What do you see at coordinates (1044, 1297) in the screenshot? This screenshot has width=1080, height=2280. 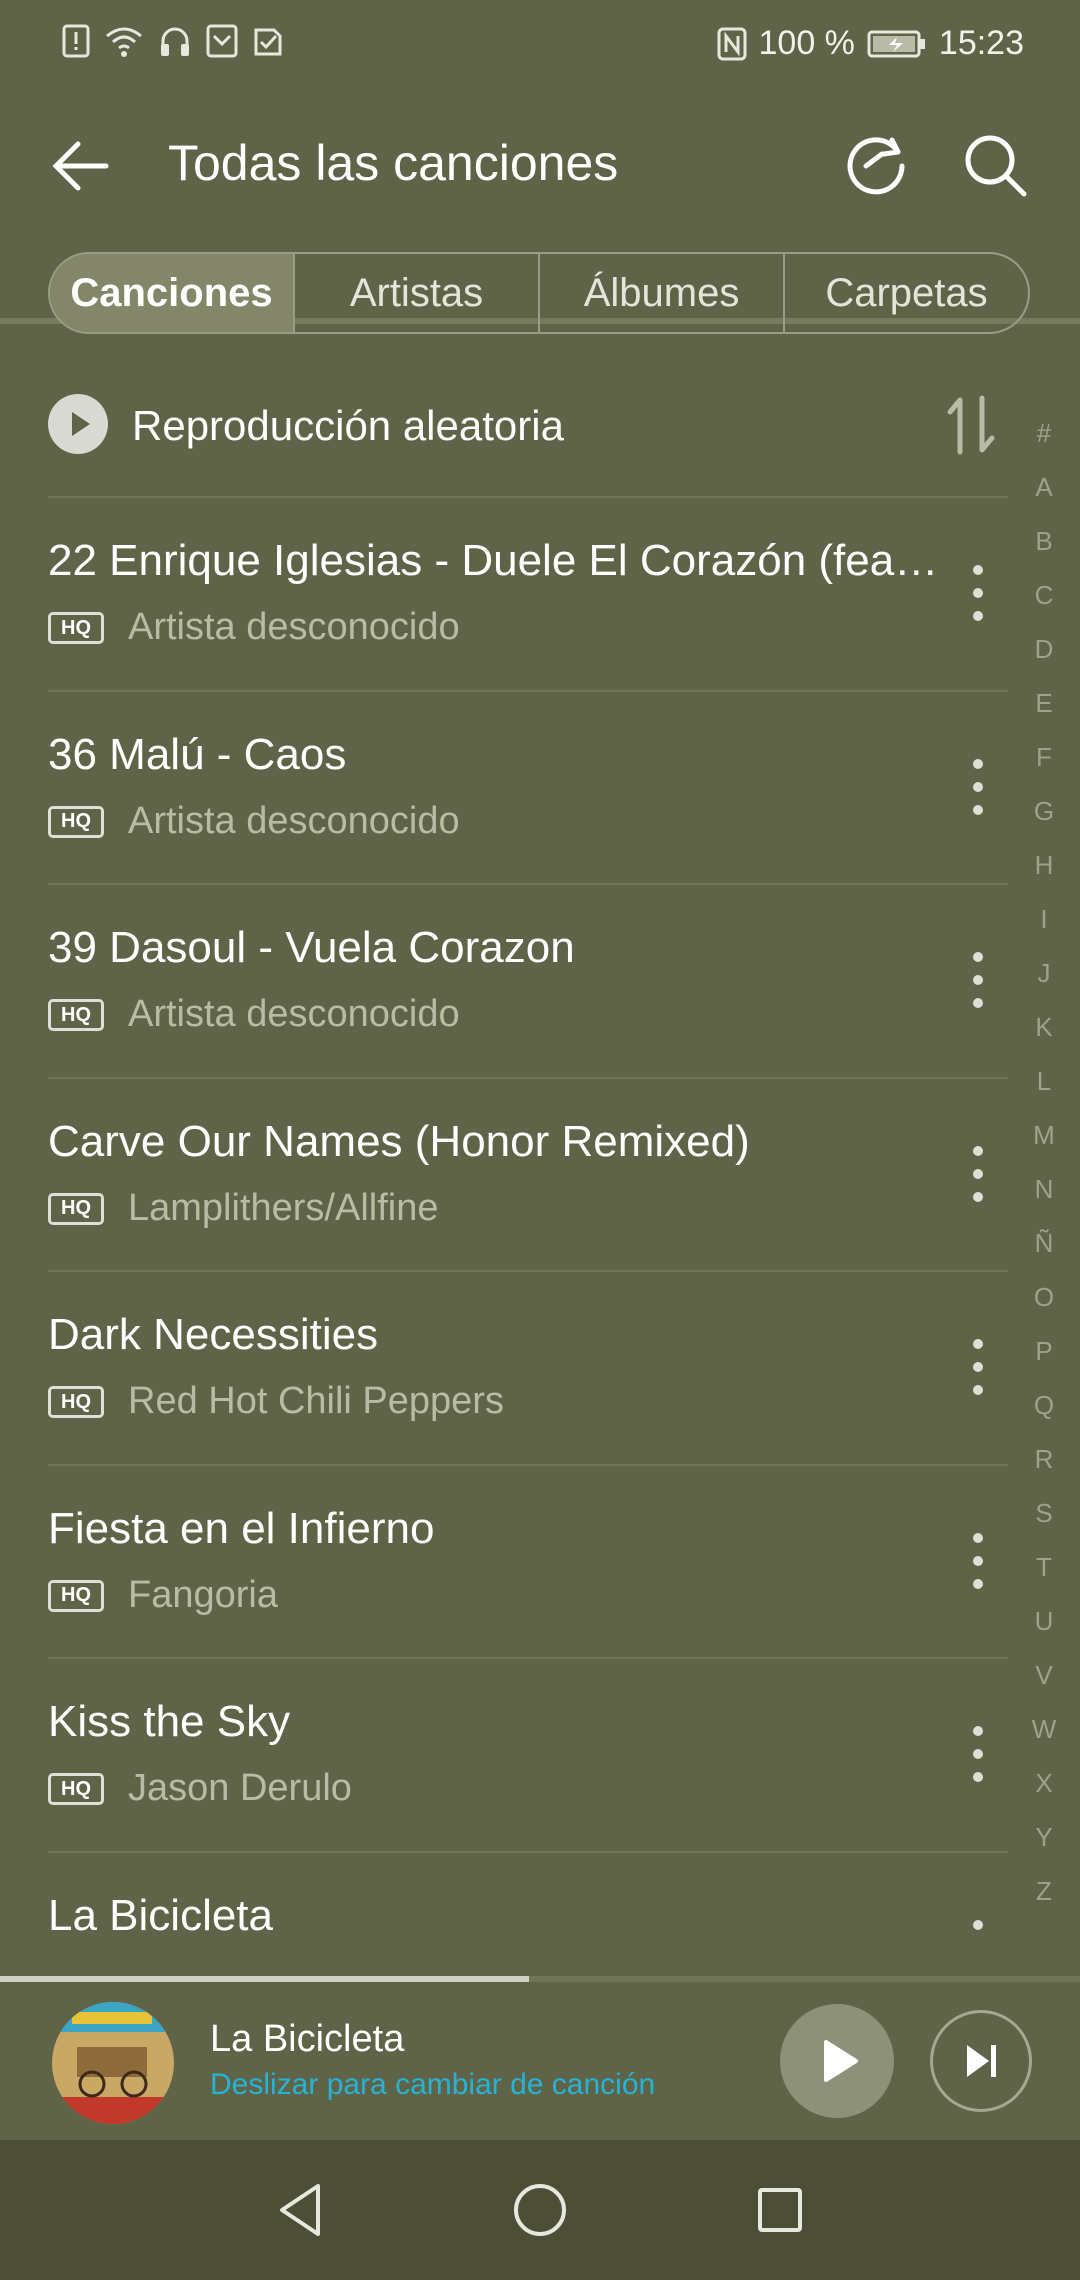 I see `index-letter: O` at bounding box center [1044, 1297].